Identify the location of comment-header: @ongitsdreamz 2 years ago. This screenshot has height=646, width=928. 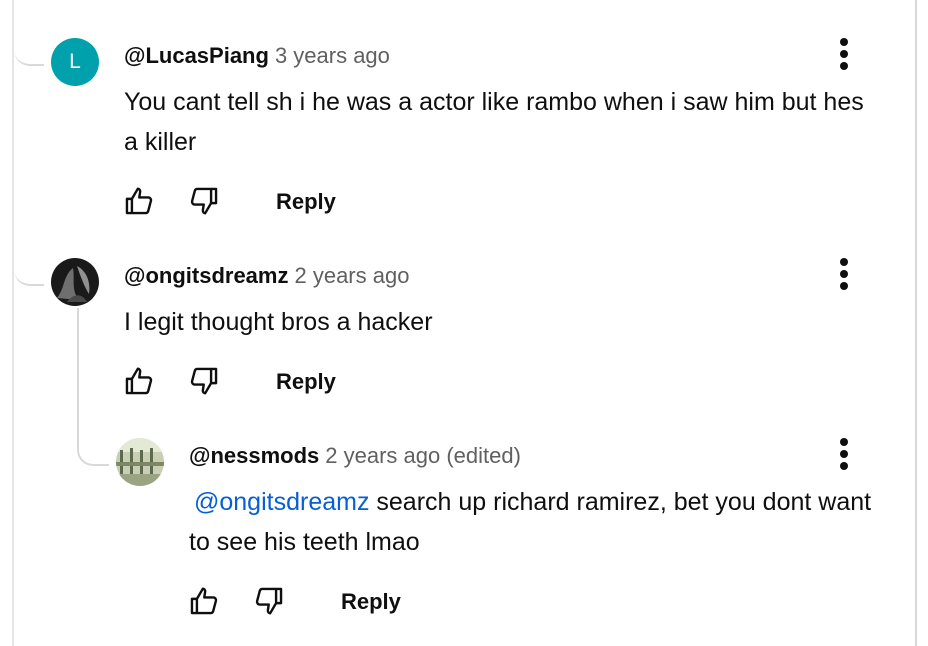
(266, 276).